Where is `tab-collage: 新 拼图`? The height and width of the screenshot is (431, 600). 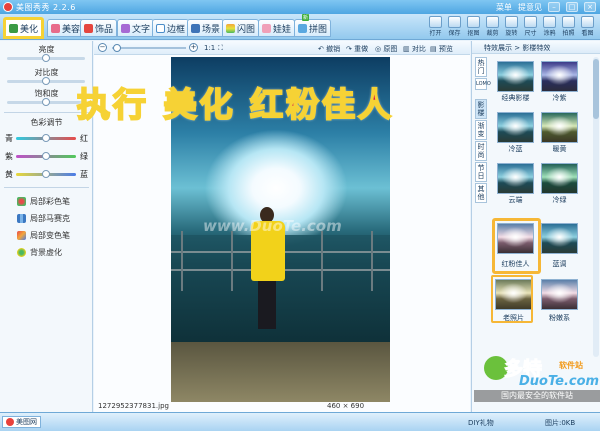 tab-collage: 新 拼图 is located at coordinates (313, 25).